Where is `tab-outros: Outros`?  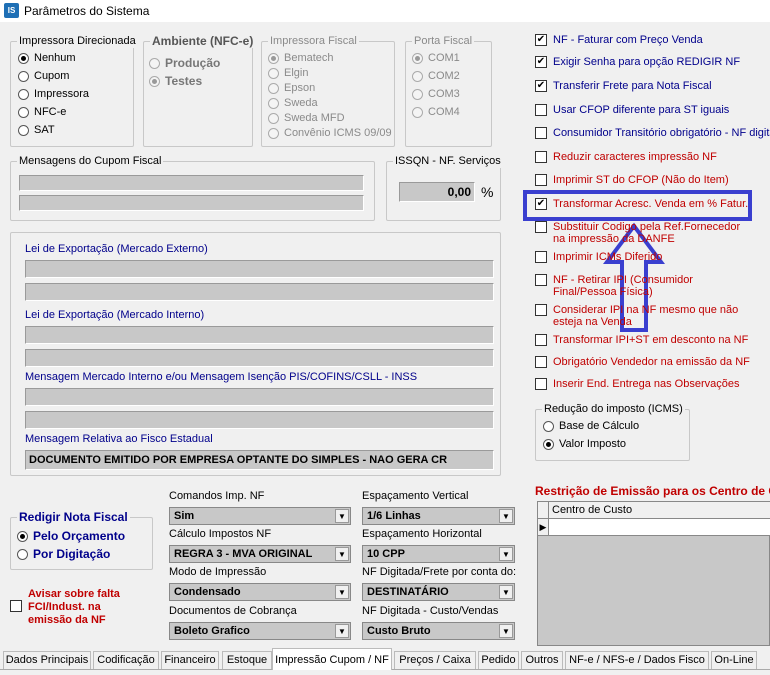 tab-outros: Outros is located at coordinates (542, 660).